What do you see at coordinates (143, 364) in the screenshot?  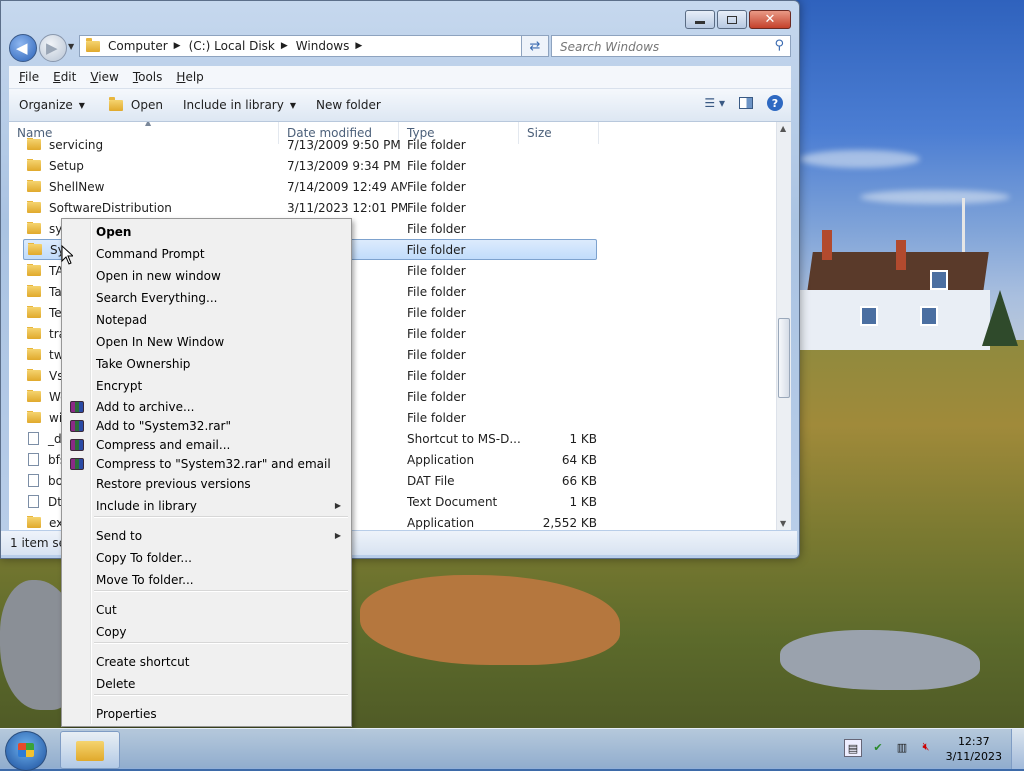 I see `menu-item-take-ownership: Take Ownership` at bounding box center [143, 364].